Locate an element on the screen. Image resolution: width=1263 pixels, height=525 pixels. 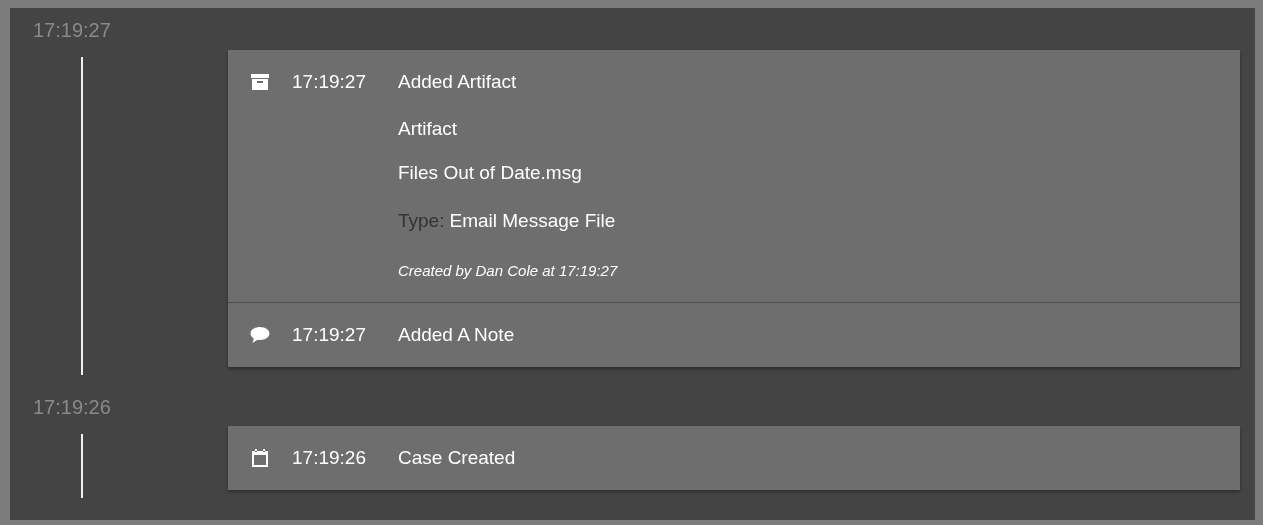
type-label: Type: is located at coordinates (421, 220).